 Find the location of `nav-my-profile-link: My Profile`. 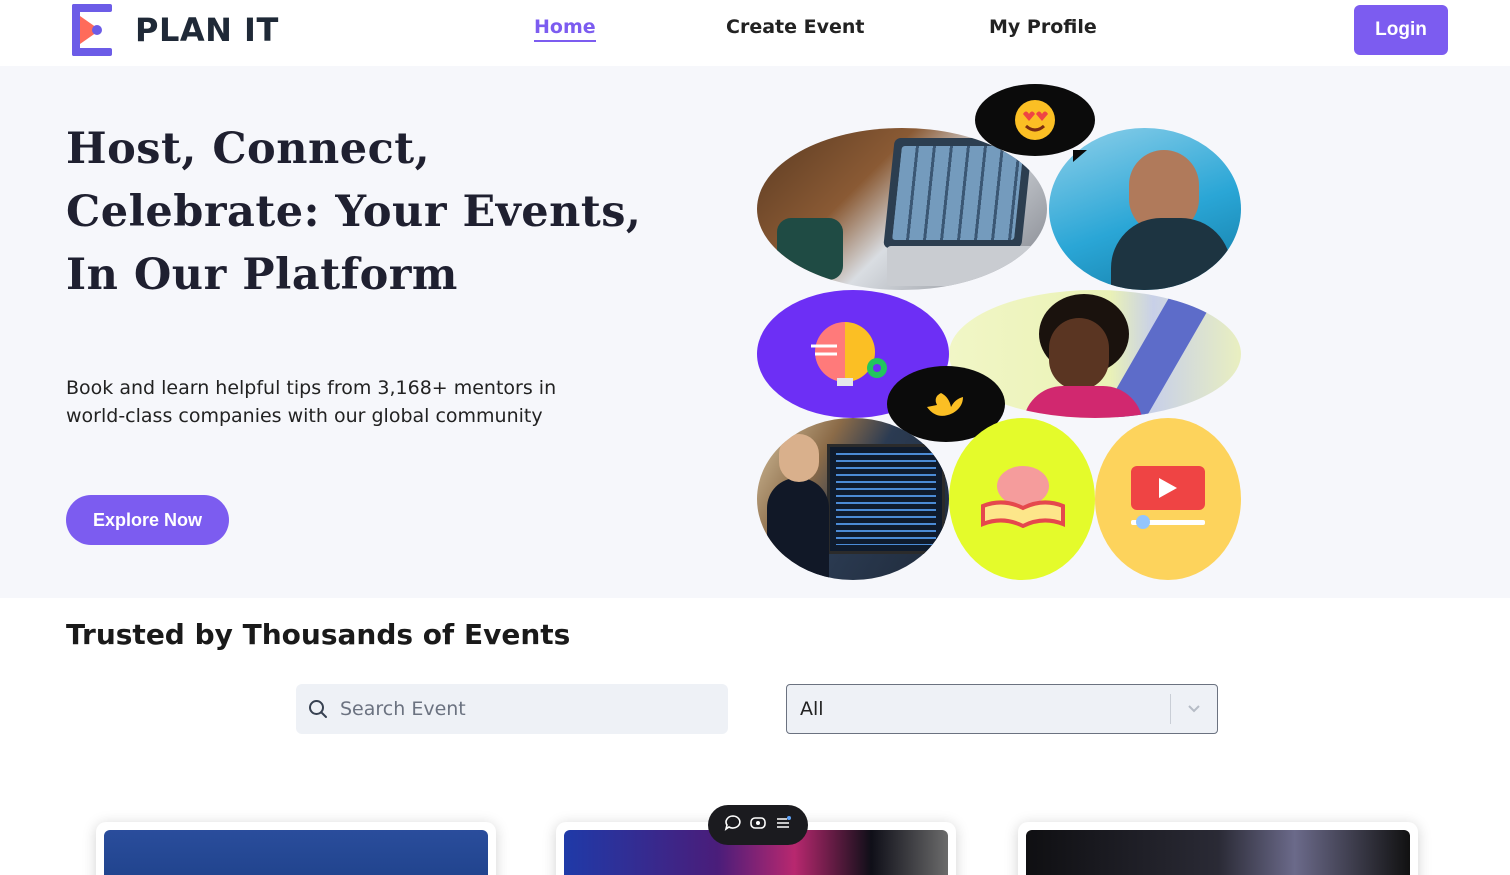

nav-my-profile-link: My Profile is located at coordinates (1043, 27).